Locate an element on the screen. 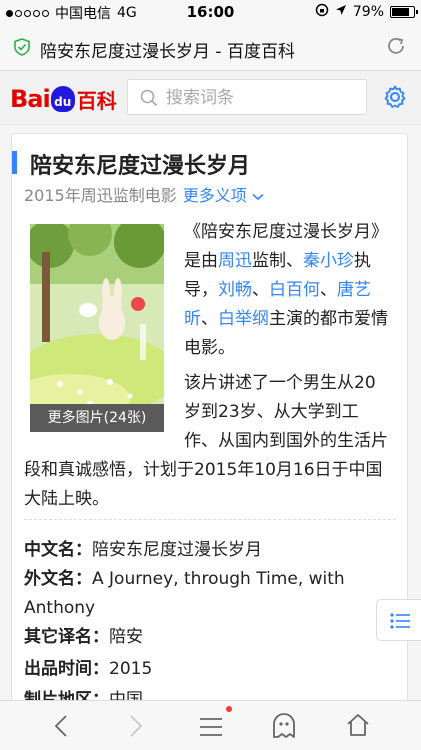  synopsis-paragraph: 该片讲述了一个男生从20岁到23岁、从大学到工作、从国内到国外的生活片 is located at coordinates (286, 412).